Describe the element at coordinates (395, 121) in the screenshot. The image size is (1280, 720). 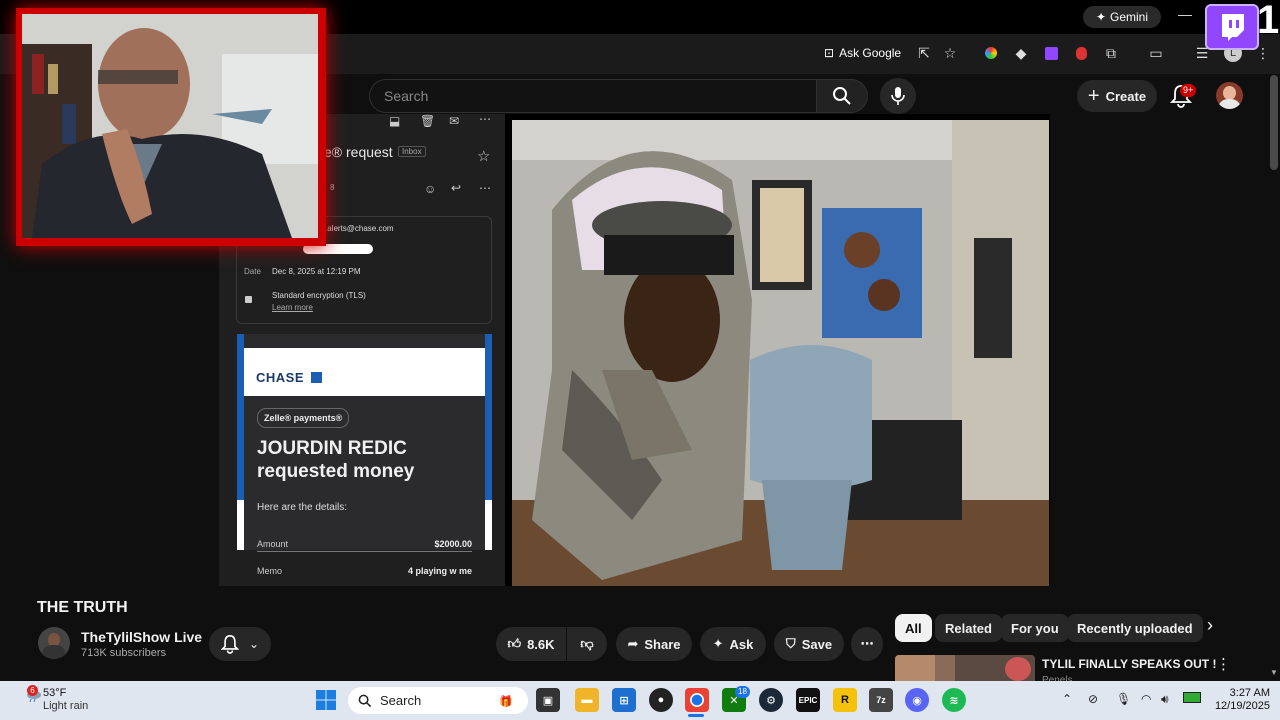
I see `archive-icon: ⬓` at that location.